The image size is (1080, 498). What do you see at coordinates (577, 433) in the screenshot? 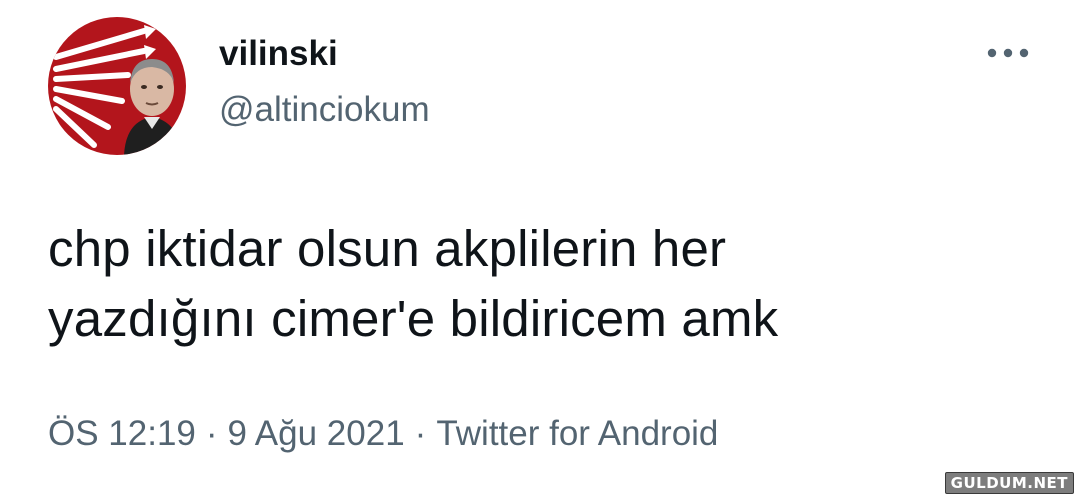
I see `tweet-source: Twitter for Android` at bounding box center [577, 433].